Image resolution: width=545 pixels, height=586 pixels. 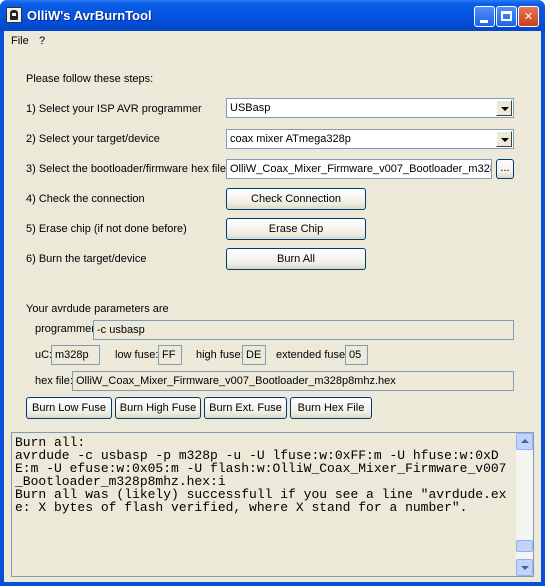 What do you see at coordinates (312, 355) in the screenshot?
I see `param-ext-fuse-label: extended fuse:` at bounding box center [312, 355].